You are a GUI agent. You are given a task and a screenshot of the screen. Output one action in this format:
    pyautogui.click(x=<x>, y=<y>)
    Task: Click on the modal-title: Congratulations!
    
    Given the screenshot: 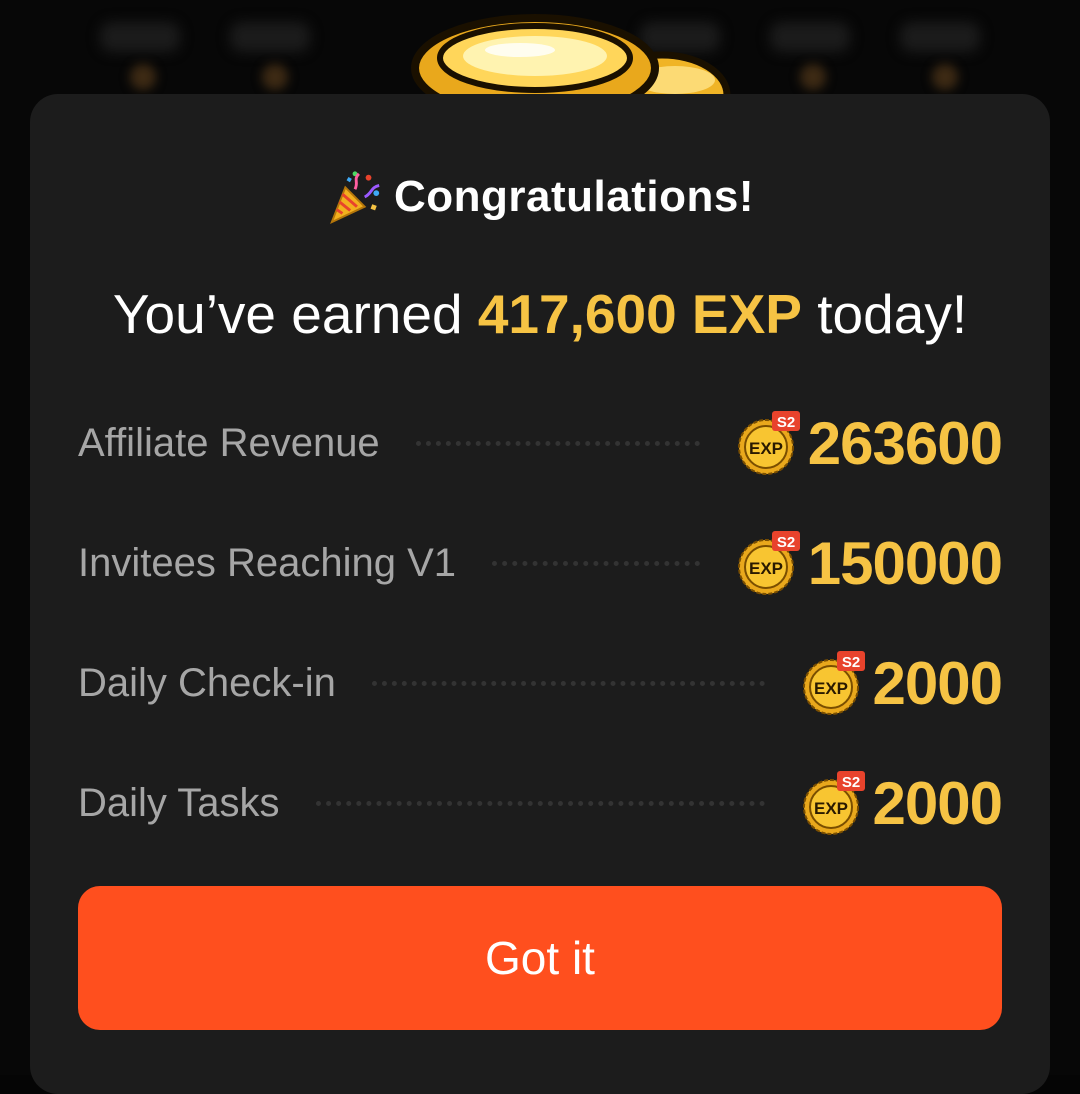 What is the action you would take?
    pyautogui.click(x=574, y=196)
    